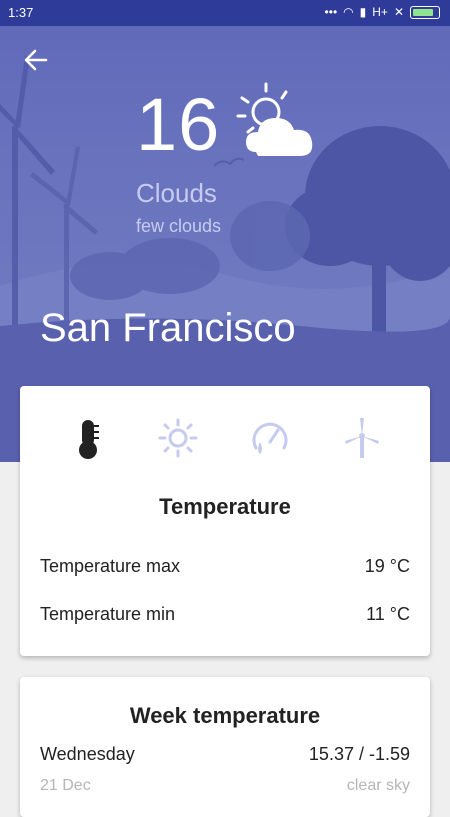 This screenshot has height=817, width=450. What do you see at coordinates (88, 438) in the screenshot?
I see `thermometer-icon` at bounding box center [88, 438].